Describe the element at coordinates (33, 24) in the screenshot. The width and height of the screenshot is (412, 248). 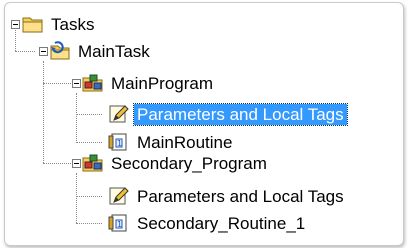
I see `folder-icon` at that location.